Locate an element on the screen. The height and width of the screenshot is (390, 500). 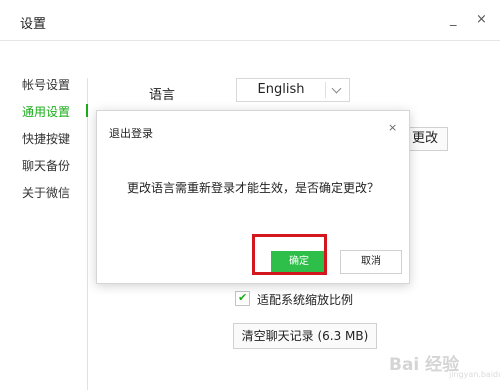
sidebar-item-backup: 聊天备份 is located at coordinates (46, 165).